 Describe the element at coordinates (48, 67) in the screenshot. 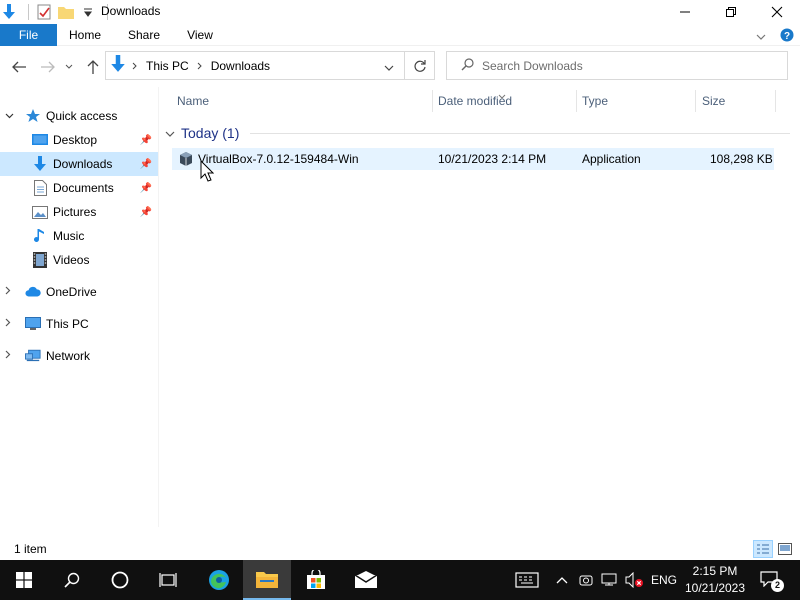

I see `forward-button` at that location.